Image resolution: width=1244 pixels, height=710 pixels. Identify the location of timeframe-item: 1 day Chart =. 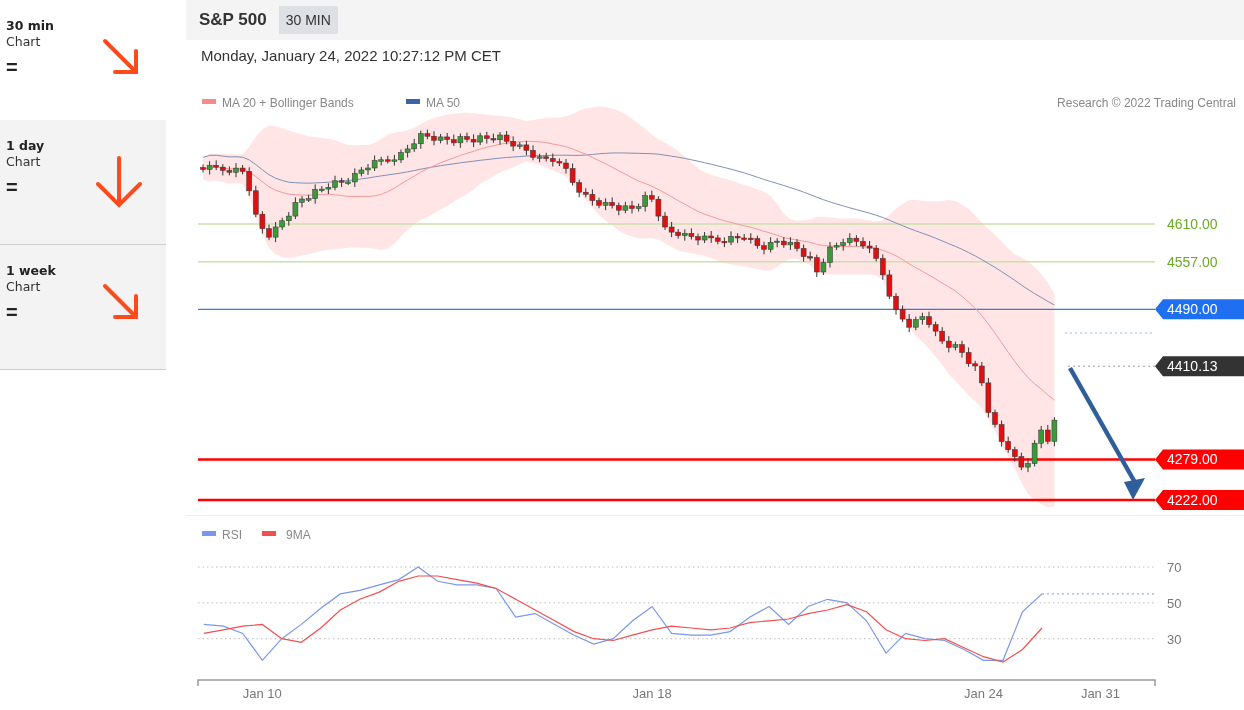
(83, 182).